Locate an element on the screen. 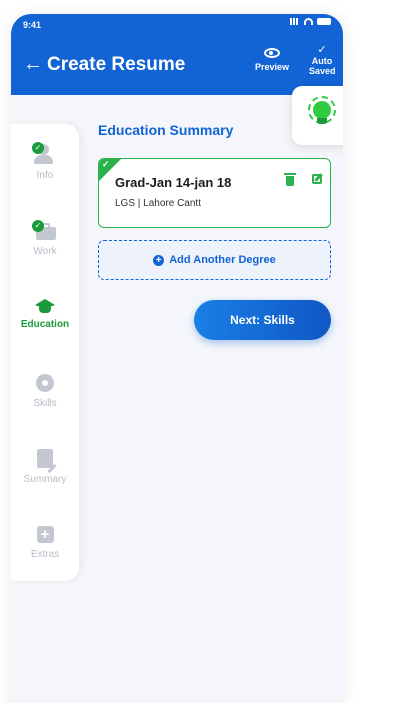  autosave-label-2: Saved is located at coordinates (322, 71).